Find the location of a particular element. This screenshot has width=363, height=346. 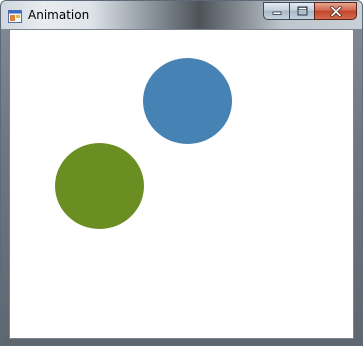

title-bar: Animation is located at coordinates (181, 15).